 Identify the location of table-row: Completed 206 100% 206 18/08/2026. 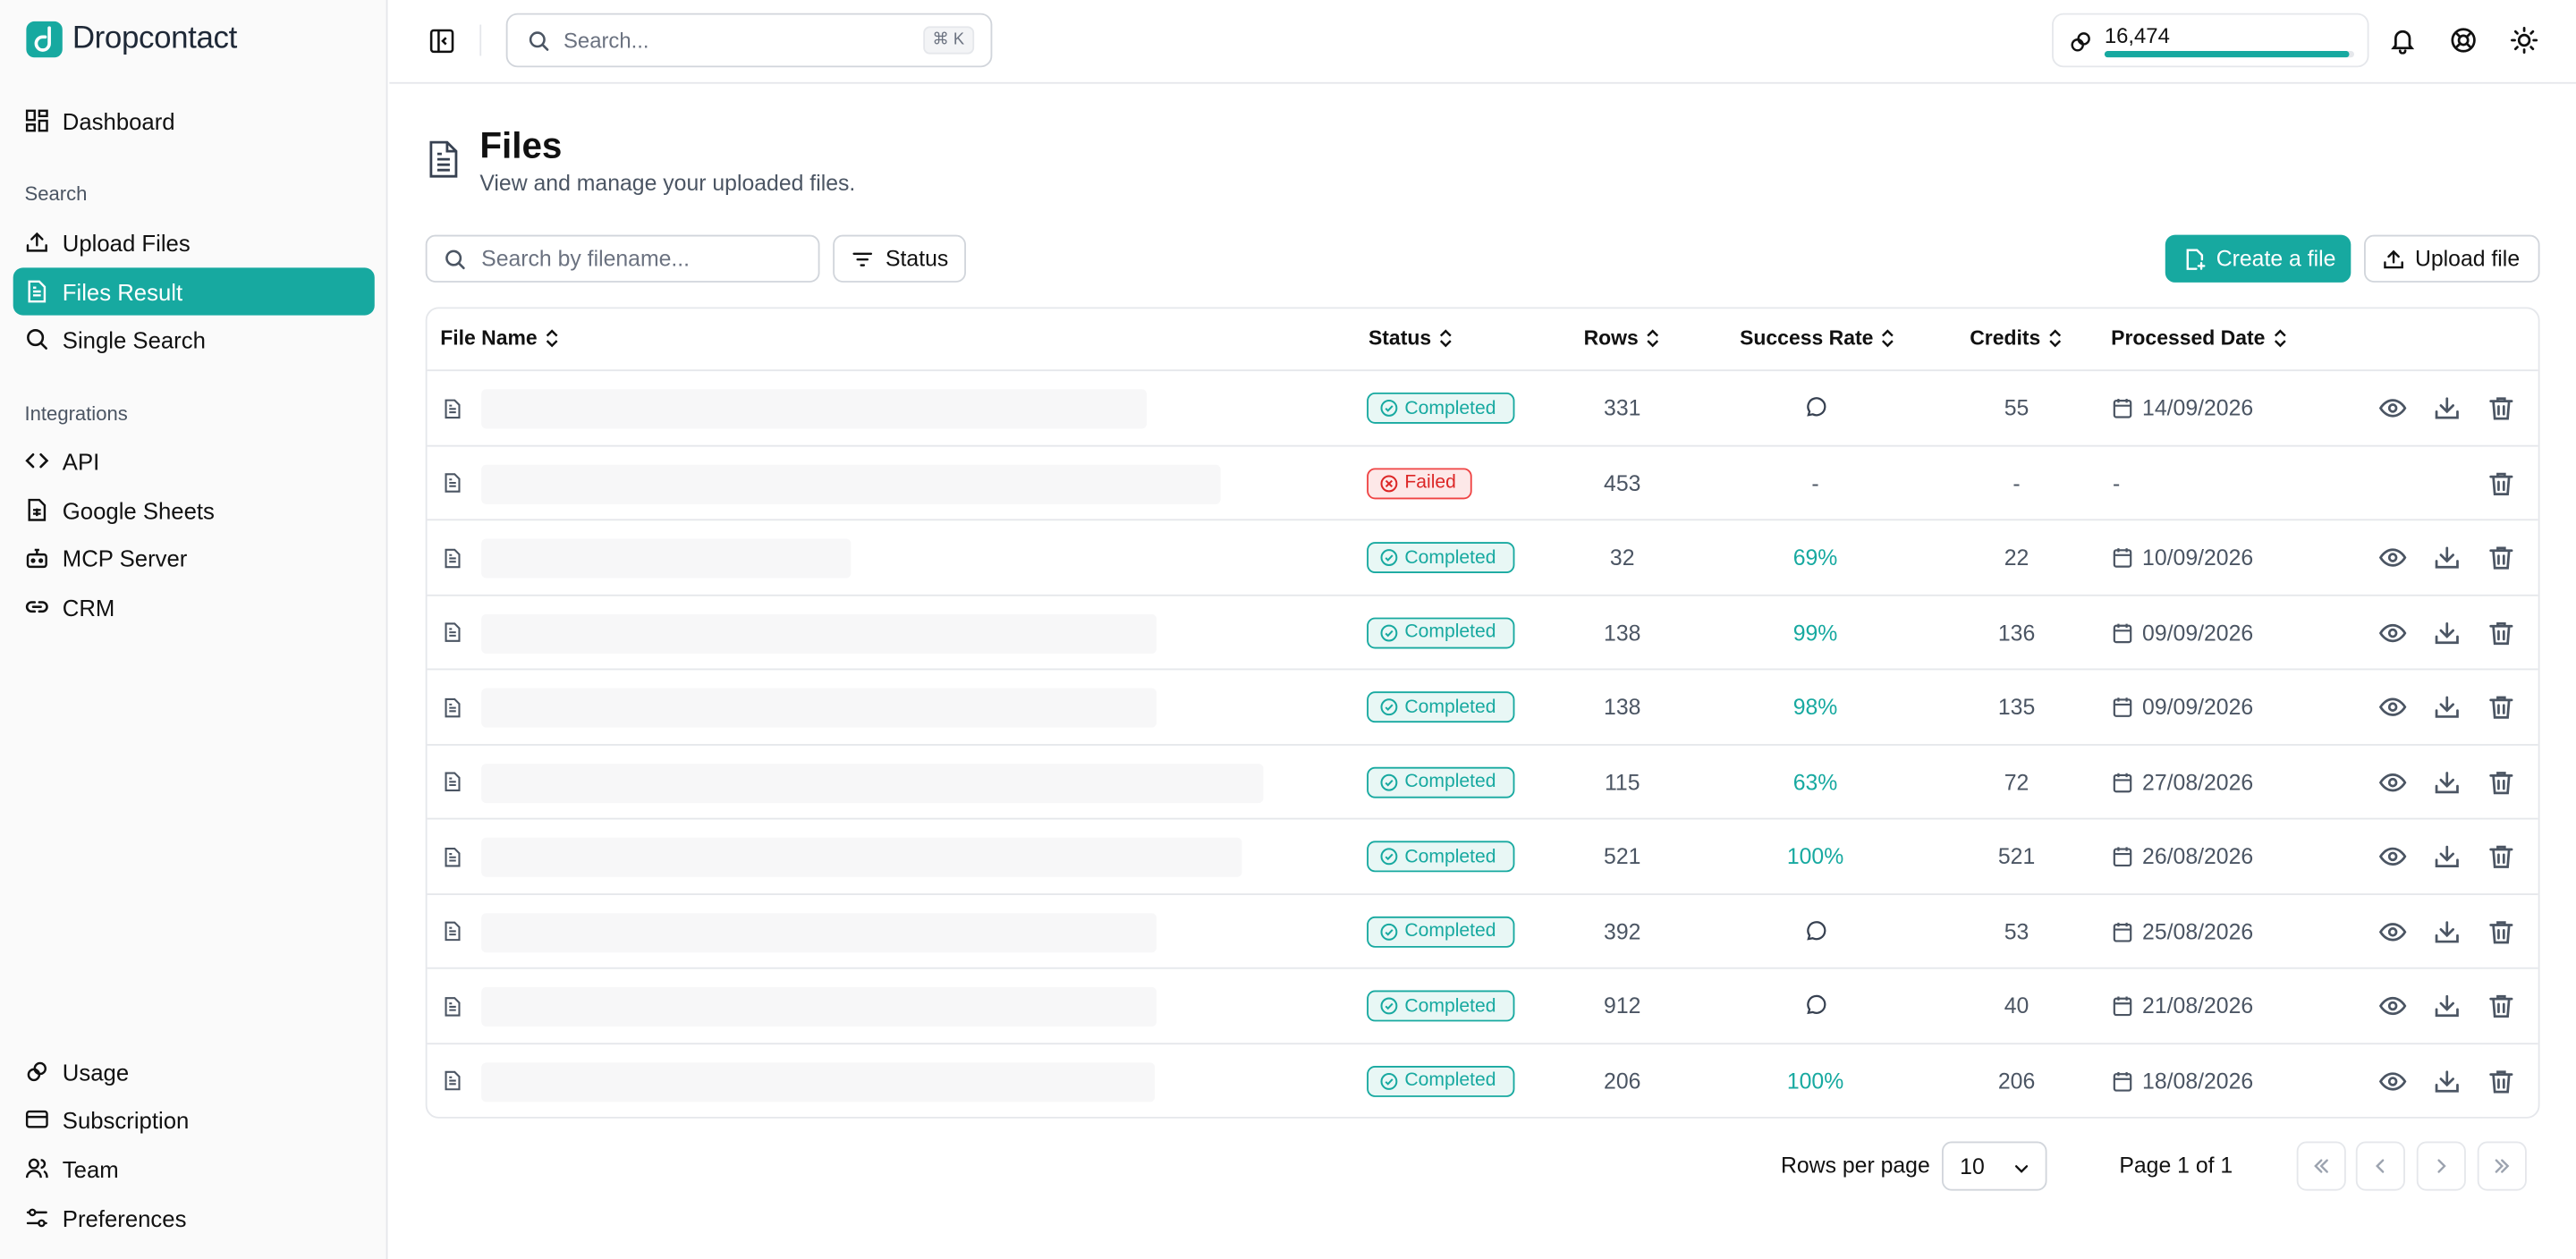
(1483, 1080).